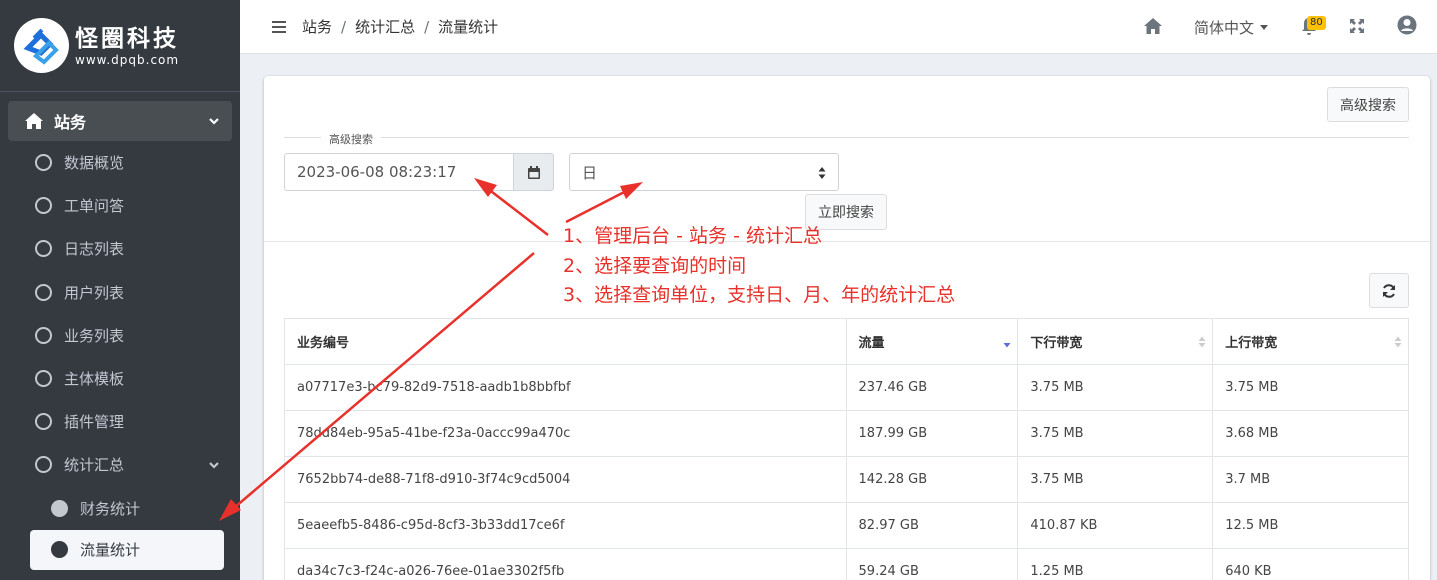 Image resolution: width=1437 pixels, height=580 pixels. What do you see at coordinates (704, 172) in the screenshot?
I see `unit-select: 日` at bounding box center [704, 172].